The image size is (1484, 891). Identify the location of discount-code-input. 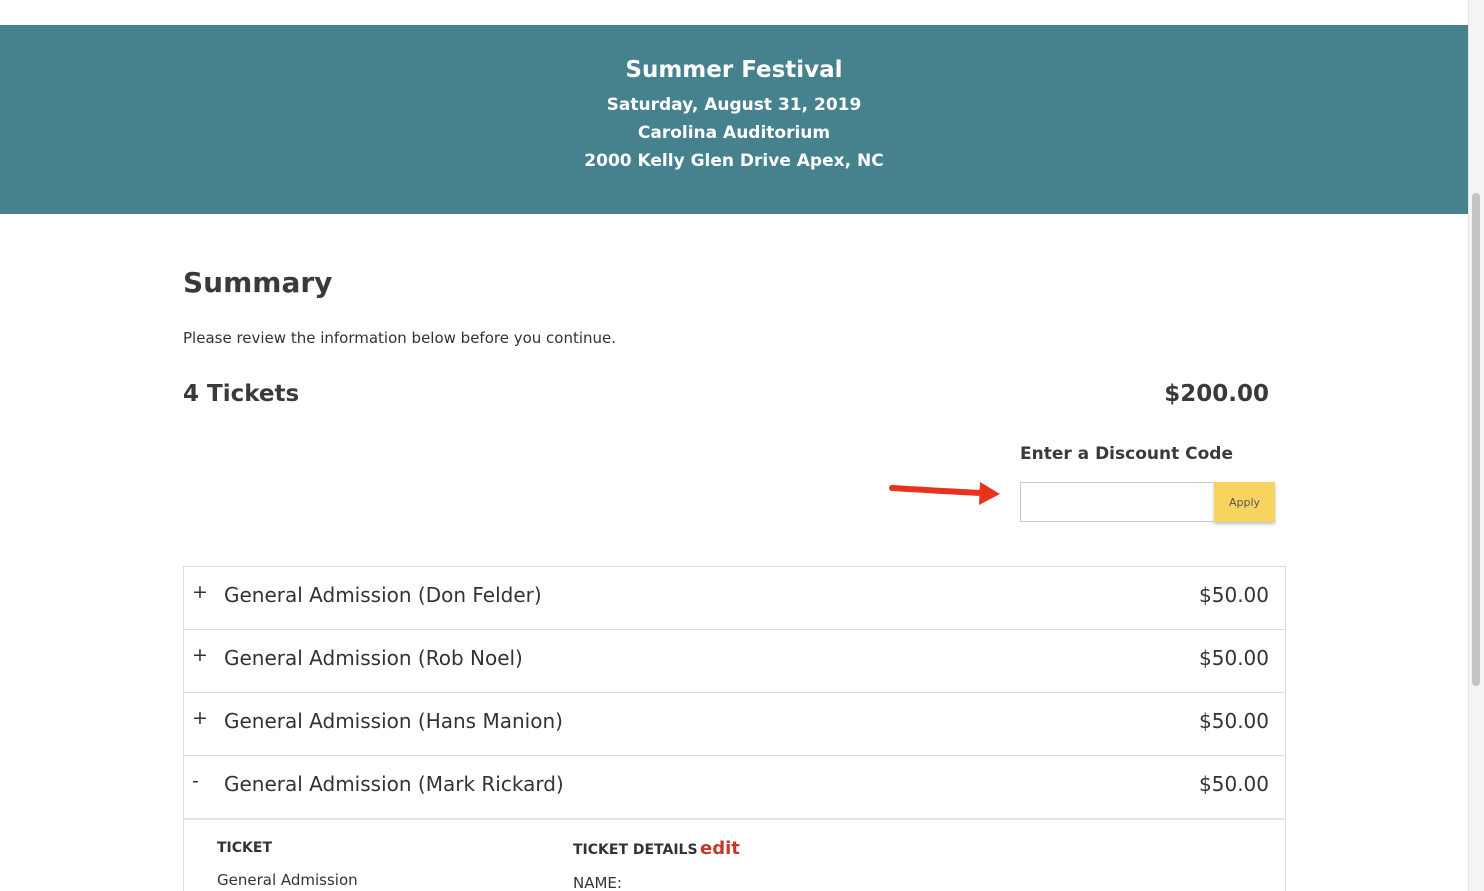
(1117, 502).